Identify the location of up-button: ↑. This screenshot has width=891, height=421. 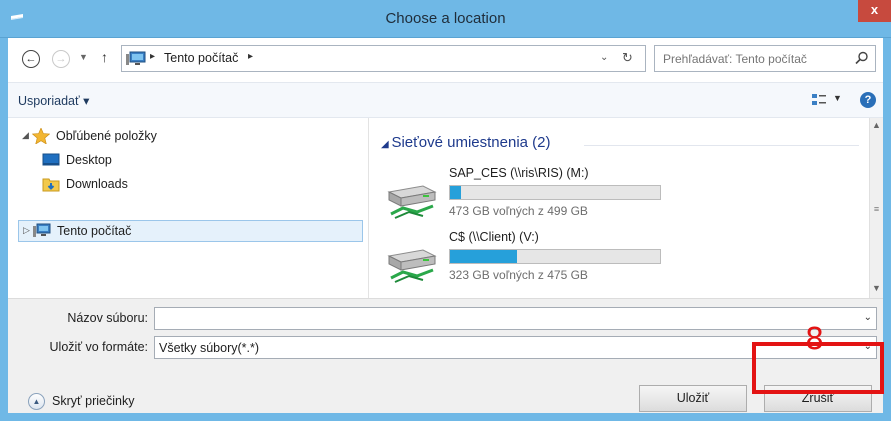
(104, 57).